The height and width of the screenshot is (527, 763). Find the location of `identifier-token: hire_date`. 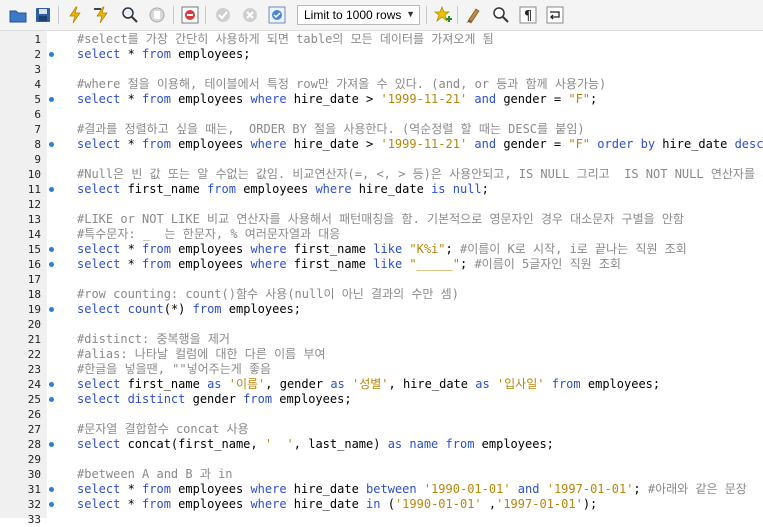

identifier-token: hire_date is located at coordinates (326, 489).